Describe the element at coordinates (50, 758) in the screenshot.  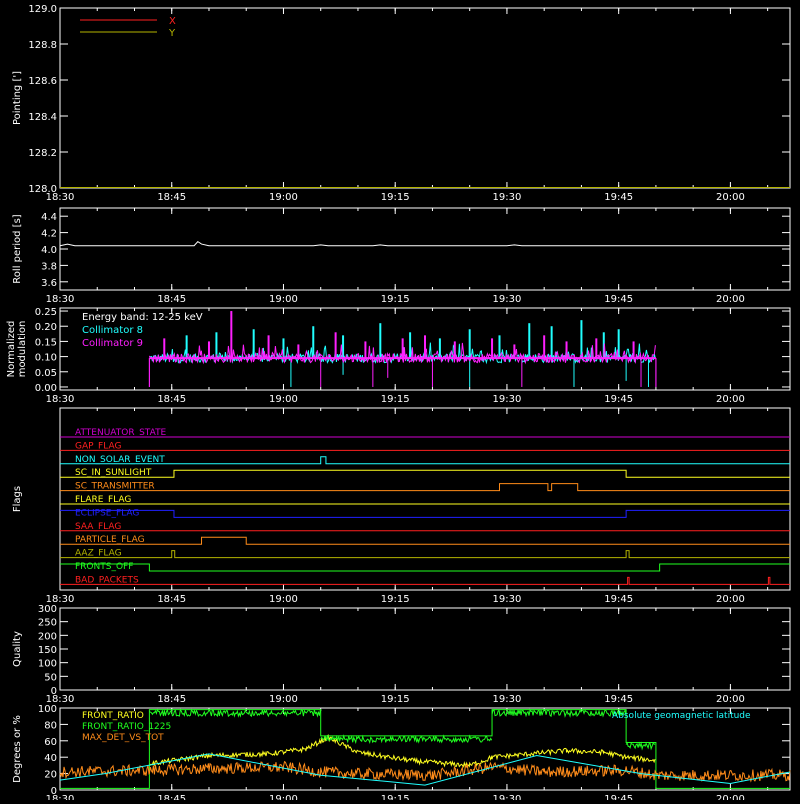
I see `y-tick-label: 40` at that location.